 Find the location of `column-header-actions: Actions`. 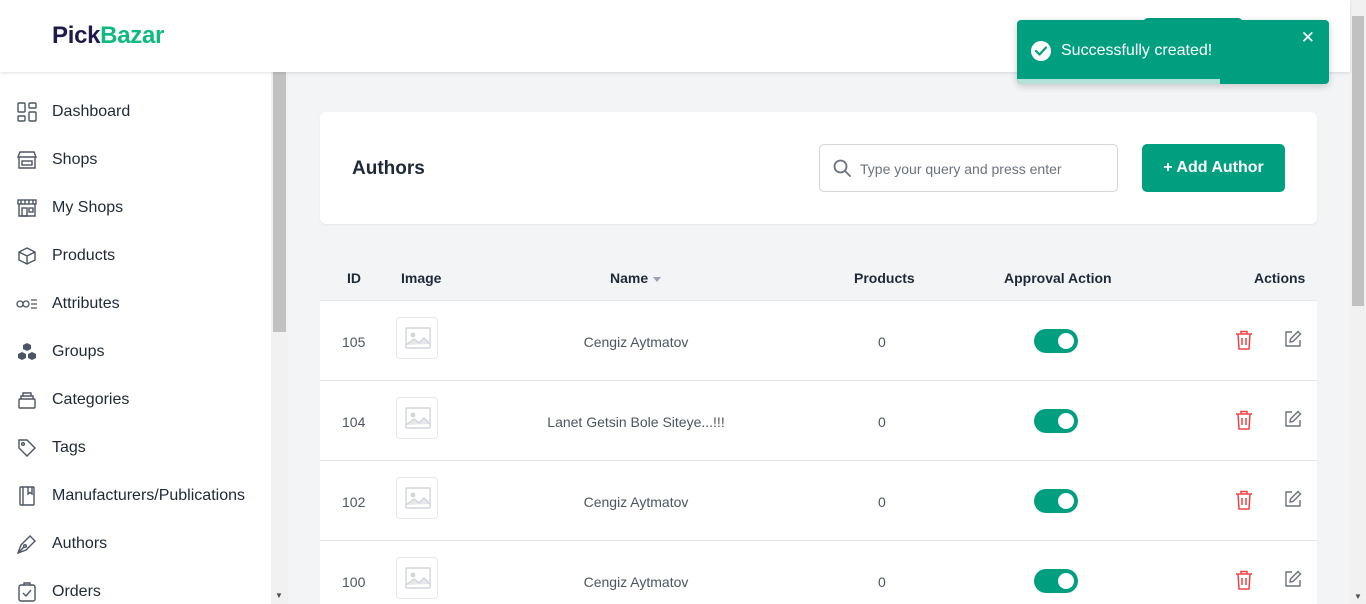

column-header-actions: Actions is located at coordinates (1280, 278).